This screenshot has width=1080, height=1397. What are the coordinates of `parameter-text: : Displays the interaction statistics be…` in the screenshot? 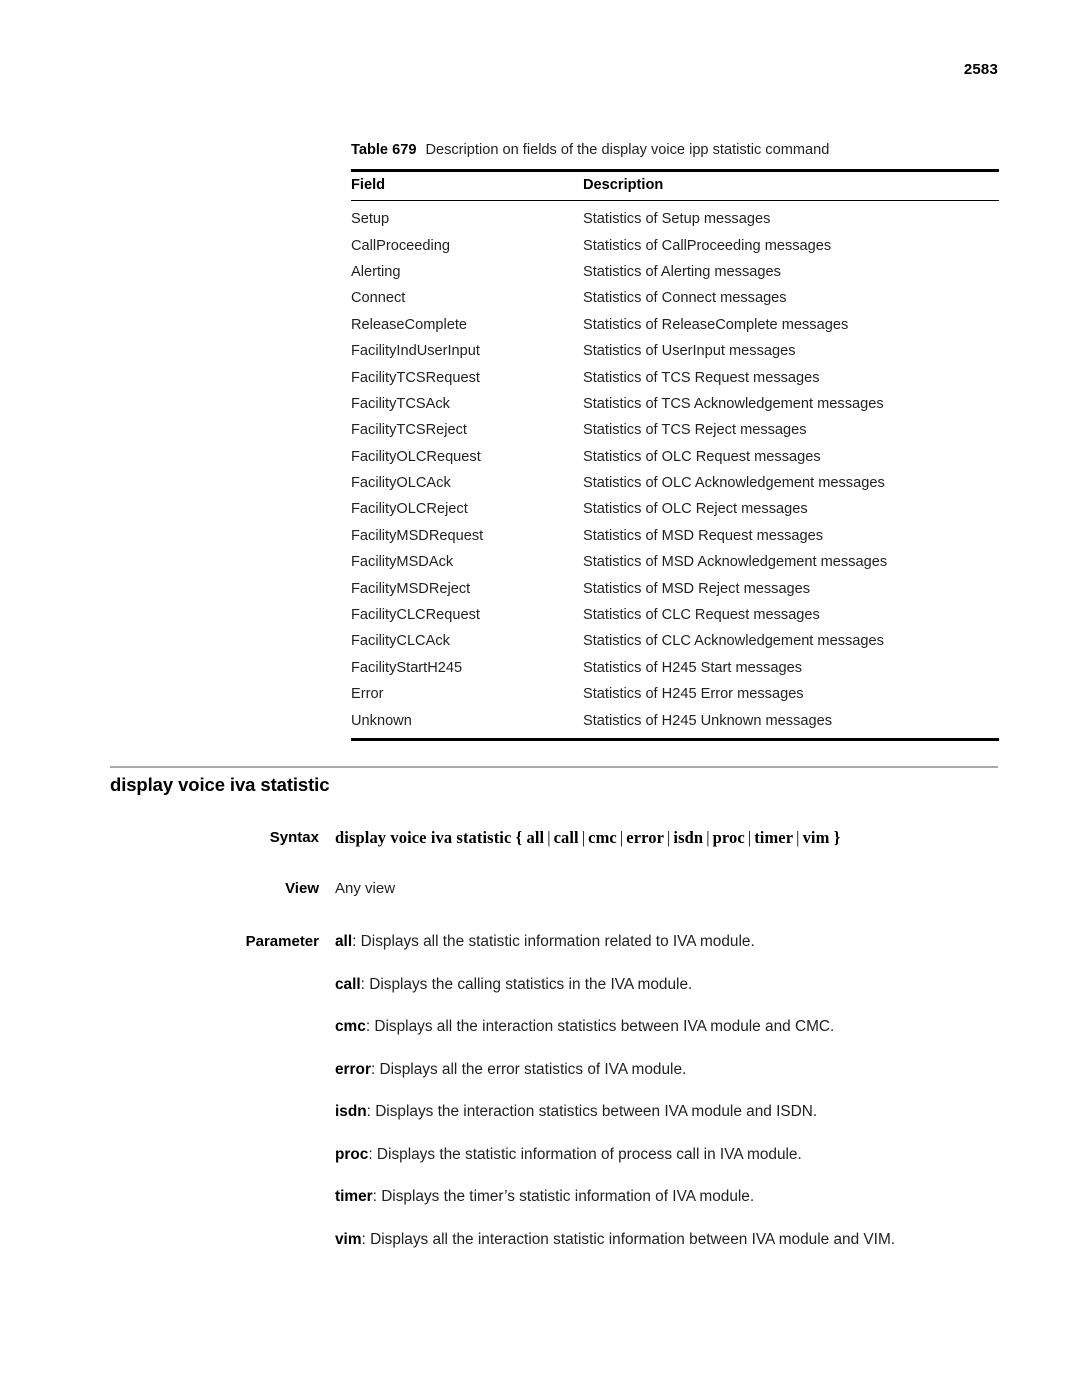 It's located at (592, 1111).